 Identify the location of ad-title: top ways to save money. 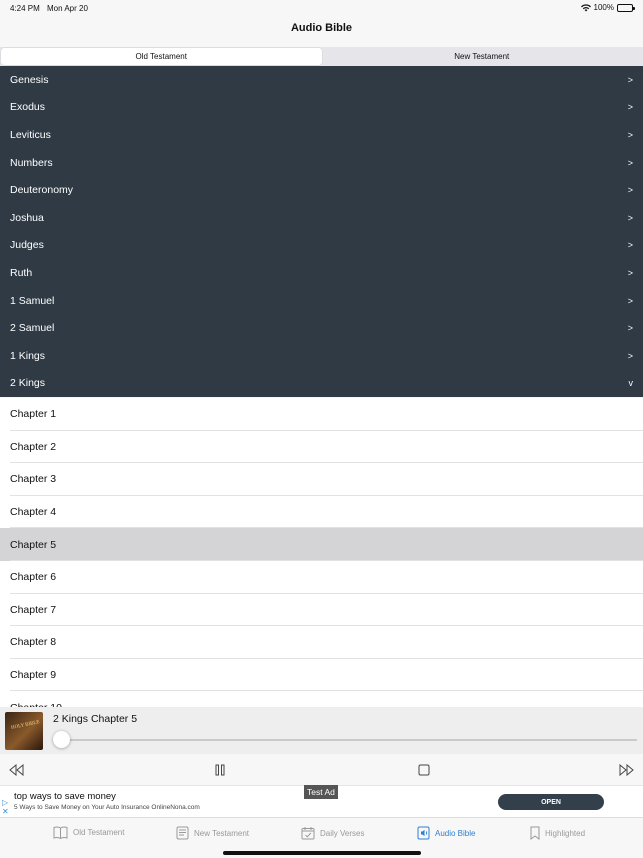
(65, 796).